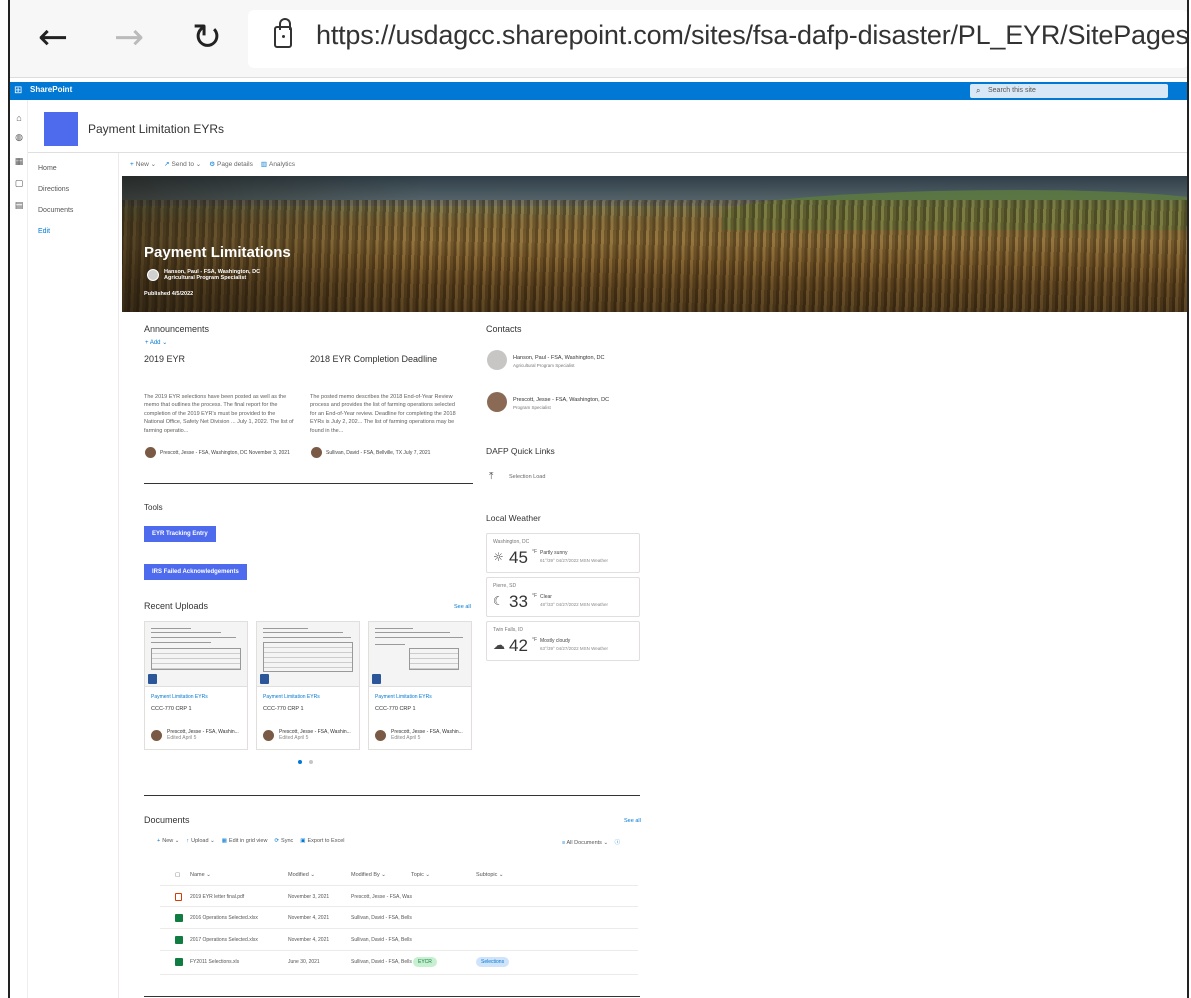 This screenshot has width=1191, height=998. What do you see at coordinates (462, 607) in the screenshot?
I see `uploads-see-all-link: See all` at bounding box center [462, 607].